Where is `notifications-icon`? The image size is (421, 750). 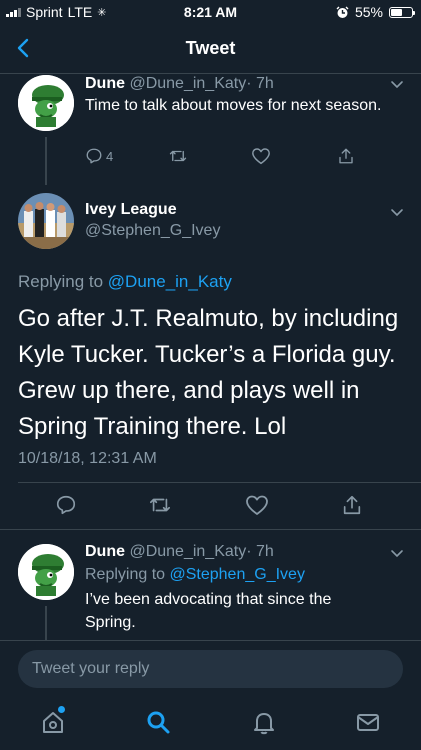
notifications-icon is located at coordinates (264, 722).